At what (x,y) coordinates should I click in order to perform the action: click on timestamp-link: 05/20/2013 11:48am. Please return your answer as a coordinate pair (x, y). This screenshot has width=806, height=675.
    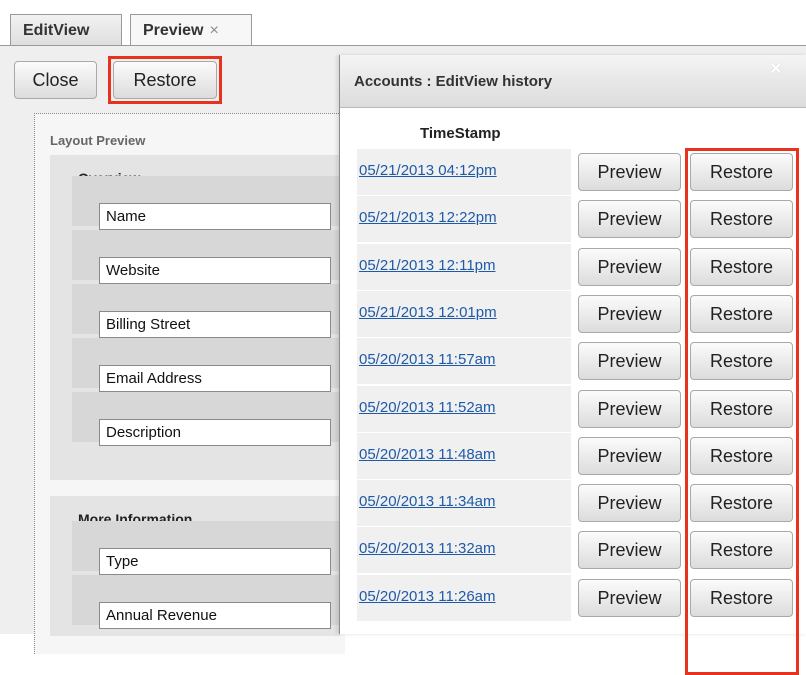
    Looking at the image, I should click on (427, 454).